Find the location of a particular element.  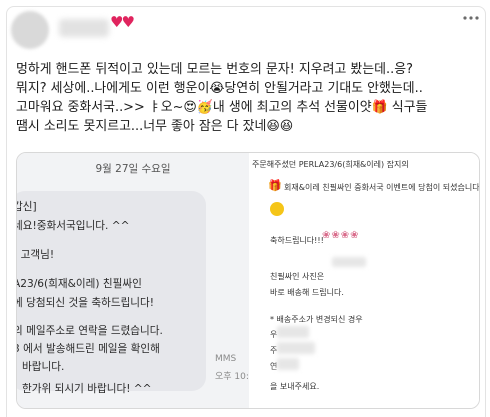

post-text-segment: 고마워요 중화서국..>> is located at coordinates (82, 107).